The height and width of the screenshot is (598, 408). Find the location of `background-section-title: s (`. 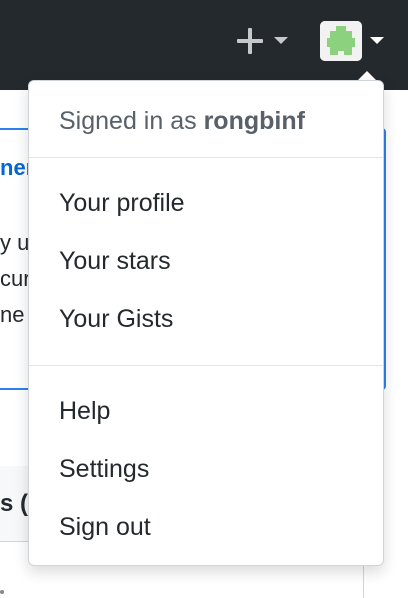

background-section-title: s ( is located at coordinates (14, 503).